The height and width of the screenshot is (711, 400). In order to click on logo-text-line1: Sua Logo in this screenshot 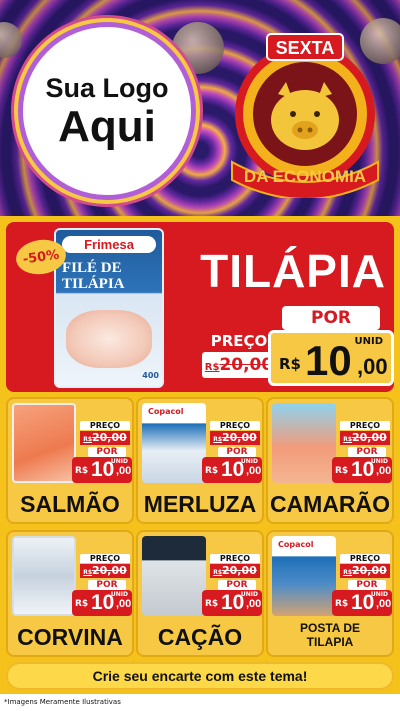, I will do `click(107, 87)`.